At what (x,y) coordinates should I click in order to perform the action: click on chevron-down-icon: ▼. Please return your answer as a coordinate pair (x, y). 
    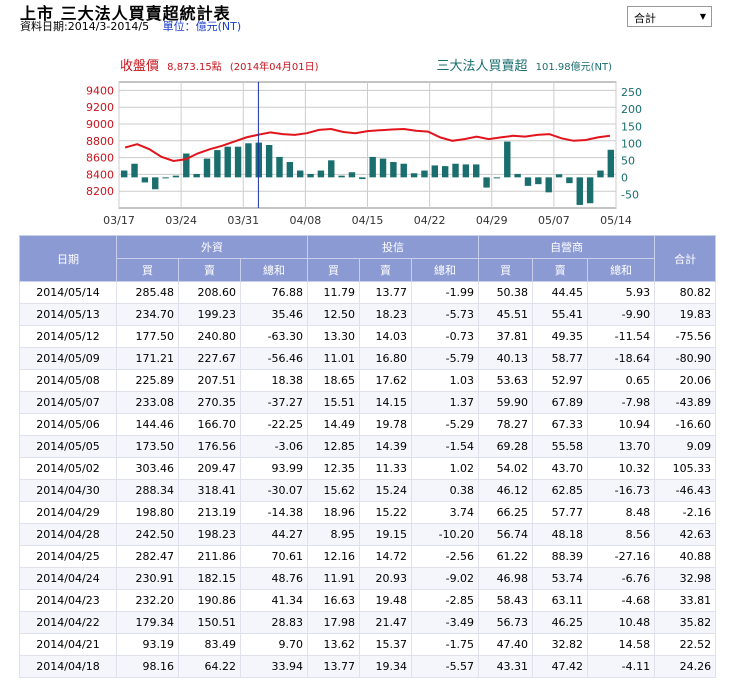
    Looking at the image, I should click on (702, 16).